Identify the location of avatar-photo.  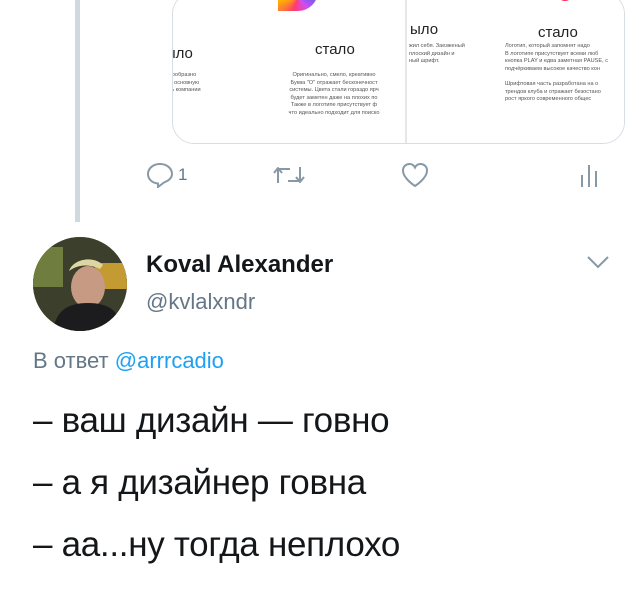
(80, 284).